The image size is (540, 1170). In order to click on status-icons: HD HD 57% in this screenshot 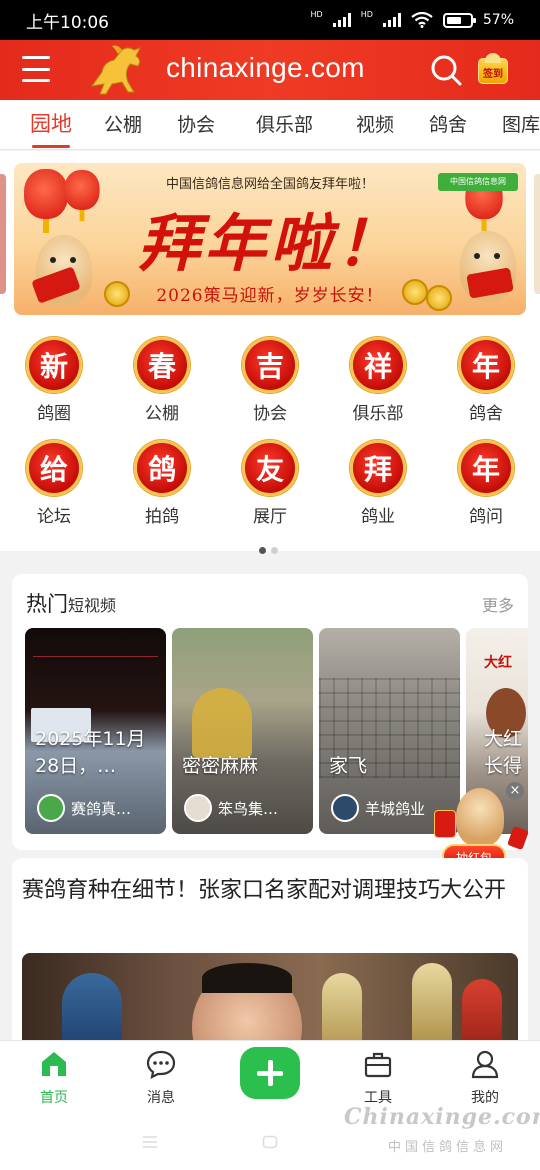, I will do `click(412, 18)`.